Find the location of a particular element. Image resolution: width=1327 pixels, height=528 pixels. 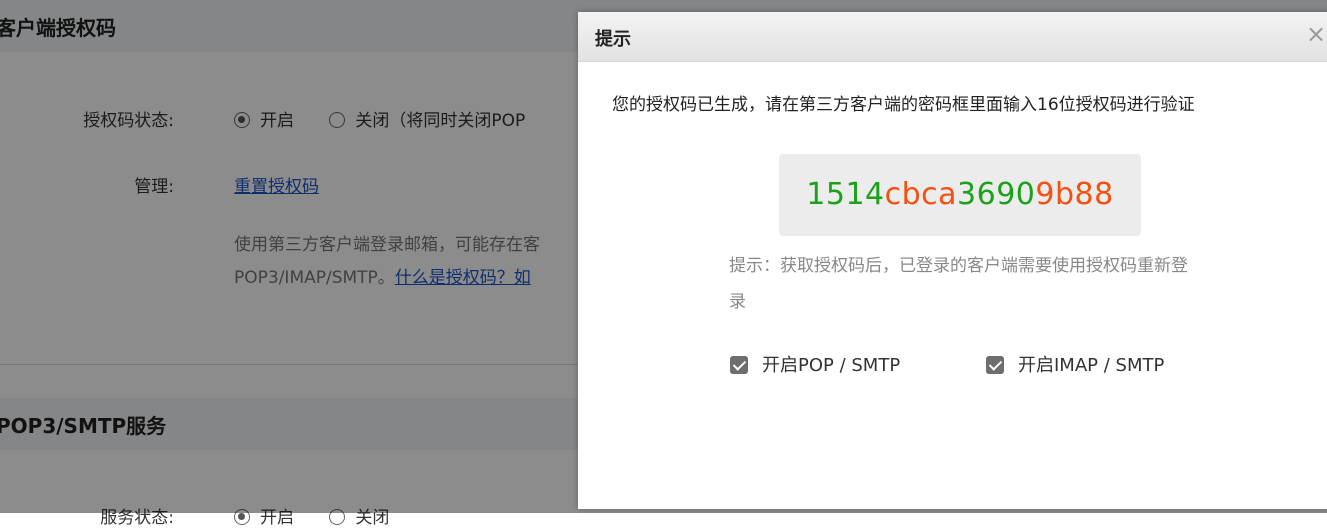

auth-code-segment: 3690 is located at coordinates (996, 194).